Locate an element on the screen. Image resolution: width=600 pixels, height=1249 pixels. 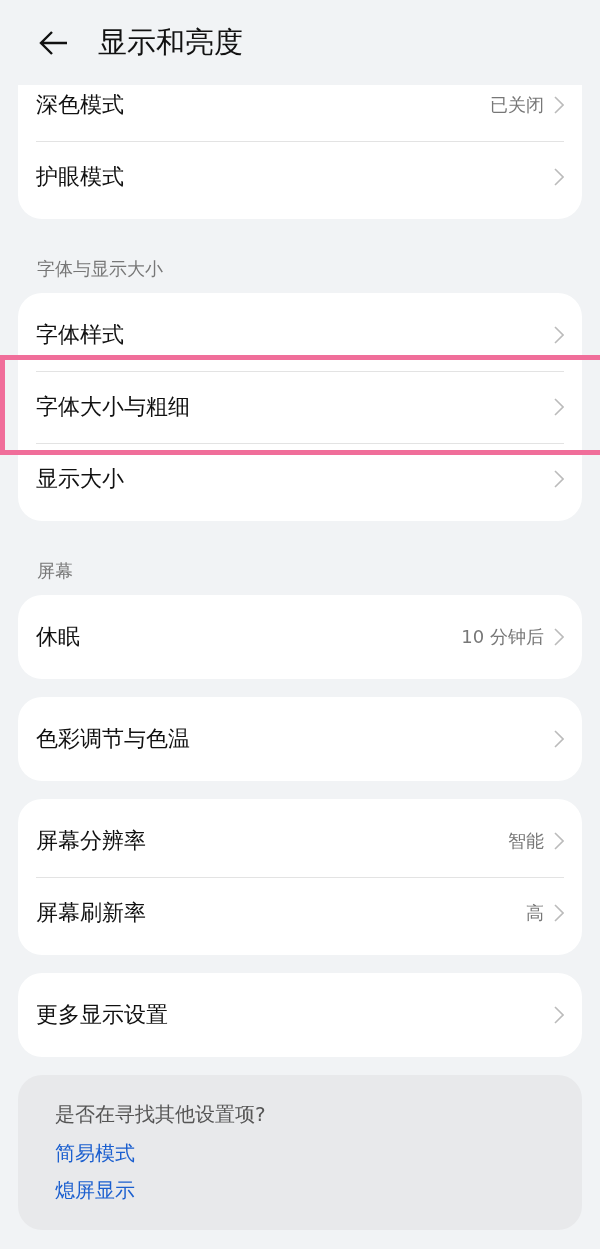
row-label: 色彩调节与色温 is located at coordinates (113, 739).